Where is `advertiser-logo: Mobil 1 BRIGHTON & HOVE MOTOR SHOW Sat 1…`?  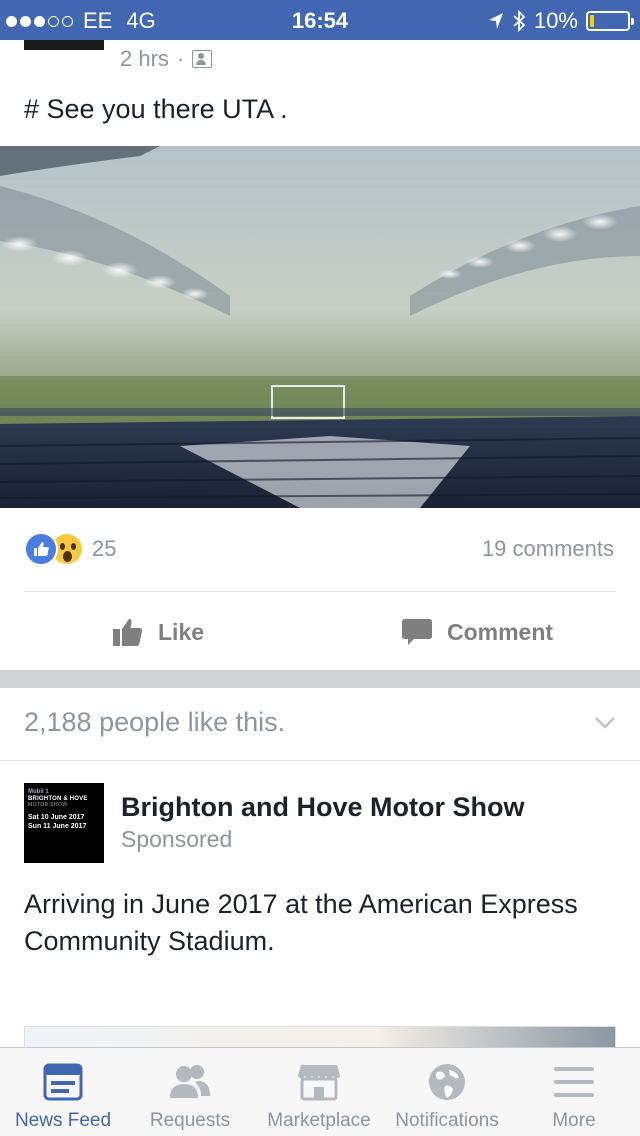
advertiser-logo: Mobil 1 BRIGHTON & HOVE MOTOR SHOW Sat 1… is located at coordinates (64, 823).